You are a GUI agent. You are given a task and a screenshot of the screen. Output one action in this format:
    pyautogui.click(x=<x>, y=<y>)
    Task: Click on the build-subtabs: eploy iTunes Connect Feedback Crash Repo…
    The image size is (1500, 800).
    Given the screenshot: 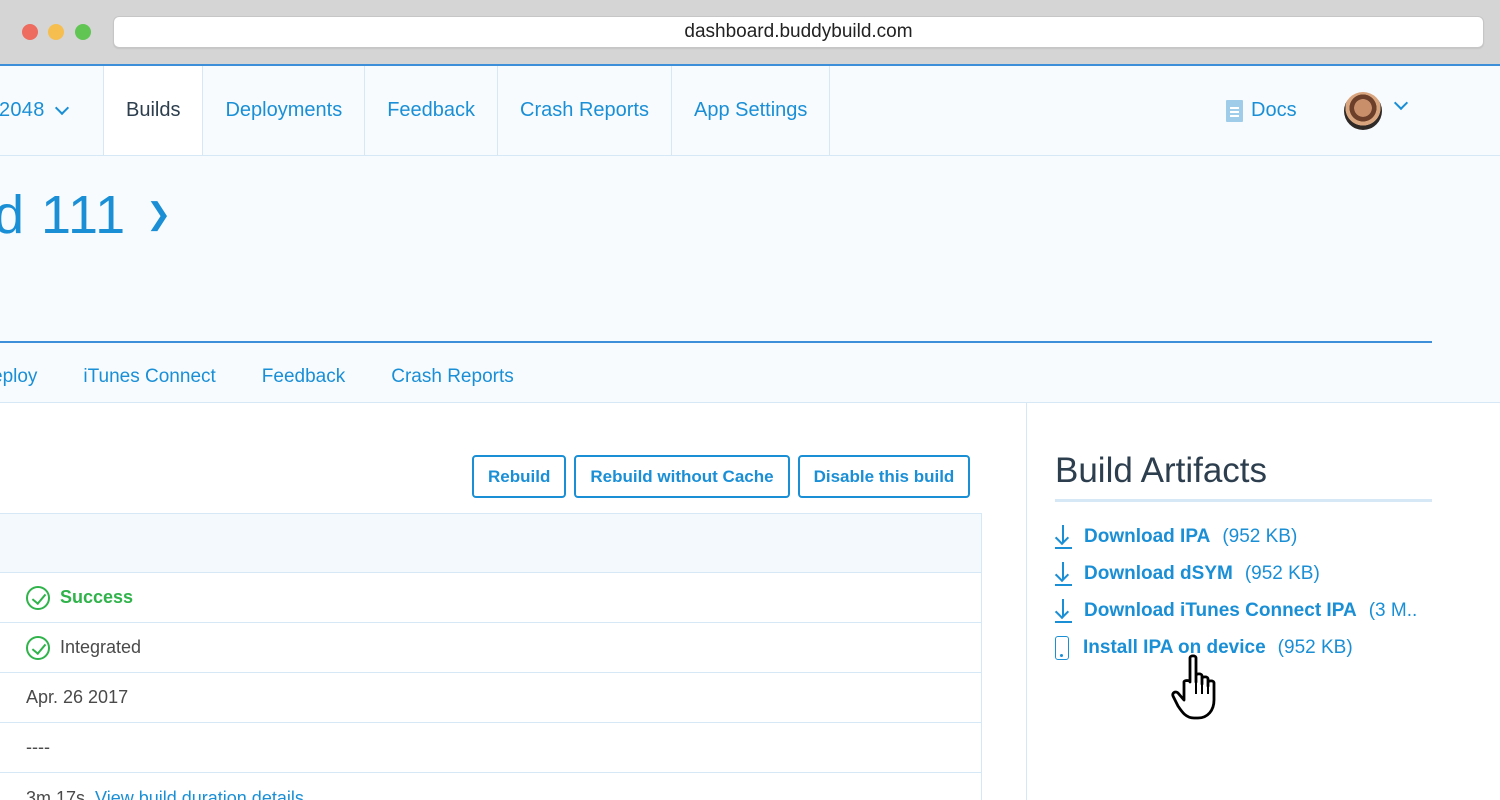 What is the action you would take?
    pyautogui.click(x=257, y=377)
    